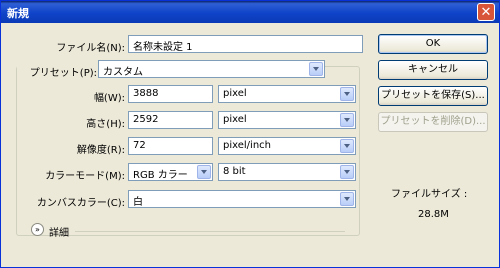 This screenshot has height=268, width=500. Describe the element at coordinates (170, 120) in the screenshot. I see `height-field: 2592` at that location.